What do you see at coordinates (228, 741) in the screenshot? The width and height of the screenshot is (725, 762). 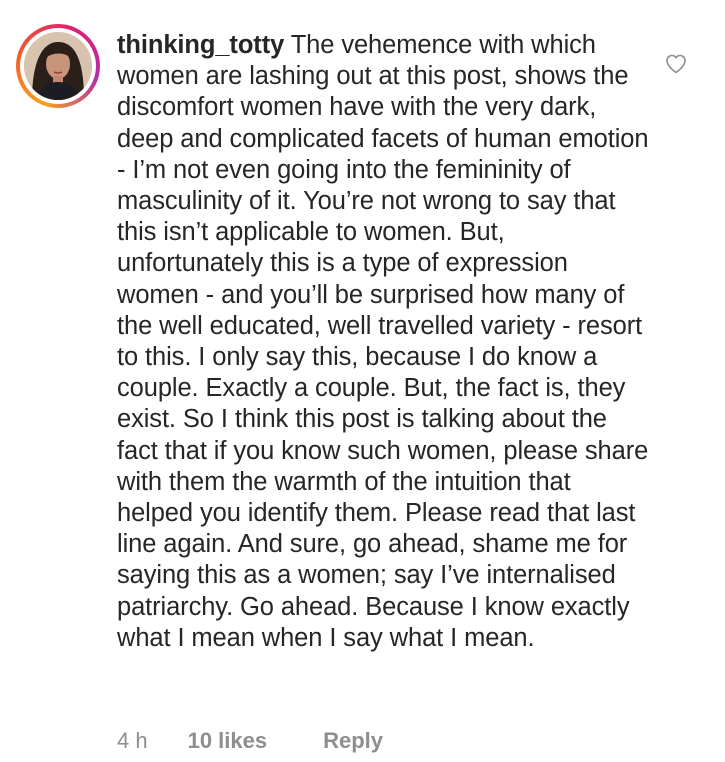 I see `likes-count-link: 10 likes` at bounding box center [228, 741].